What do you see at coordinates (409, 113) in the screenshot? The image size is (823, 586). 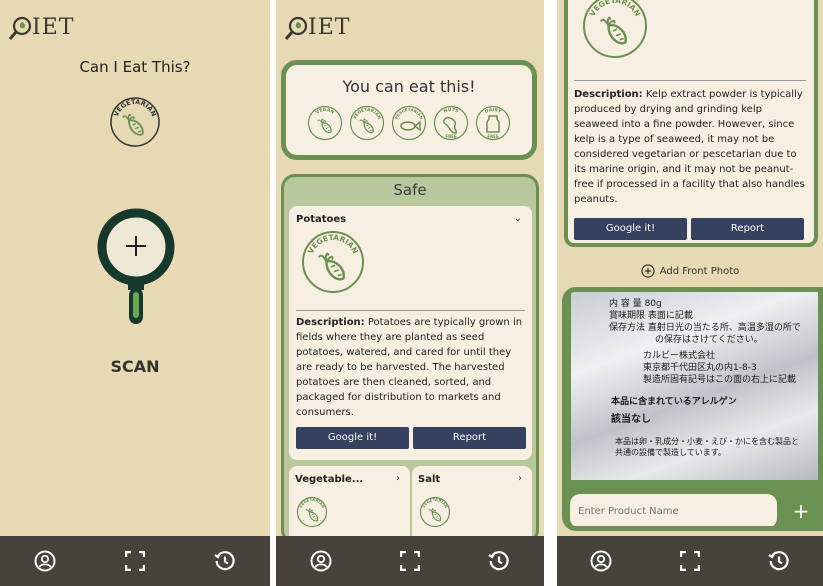 I see `svg-text: PESCETARIAN` at bounding box center [409, 113].